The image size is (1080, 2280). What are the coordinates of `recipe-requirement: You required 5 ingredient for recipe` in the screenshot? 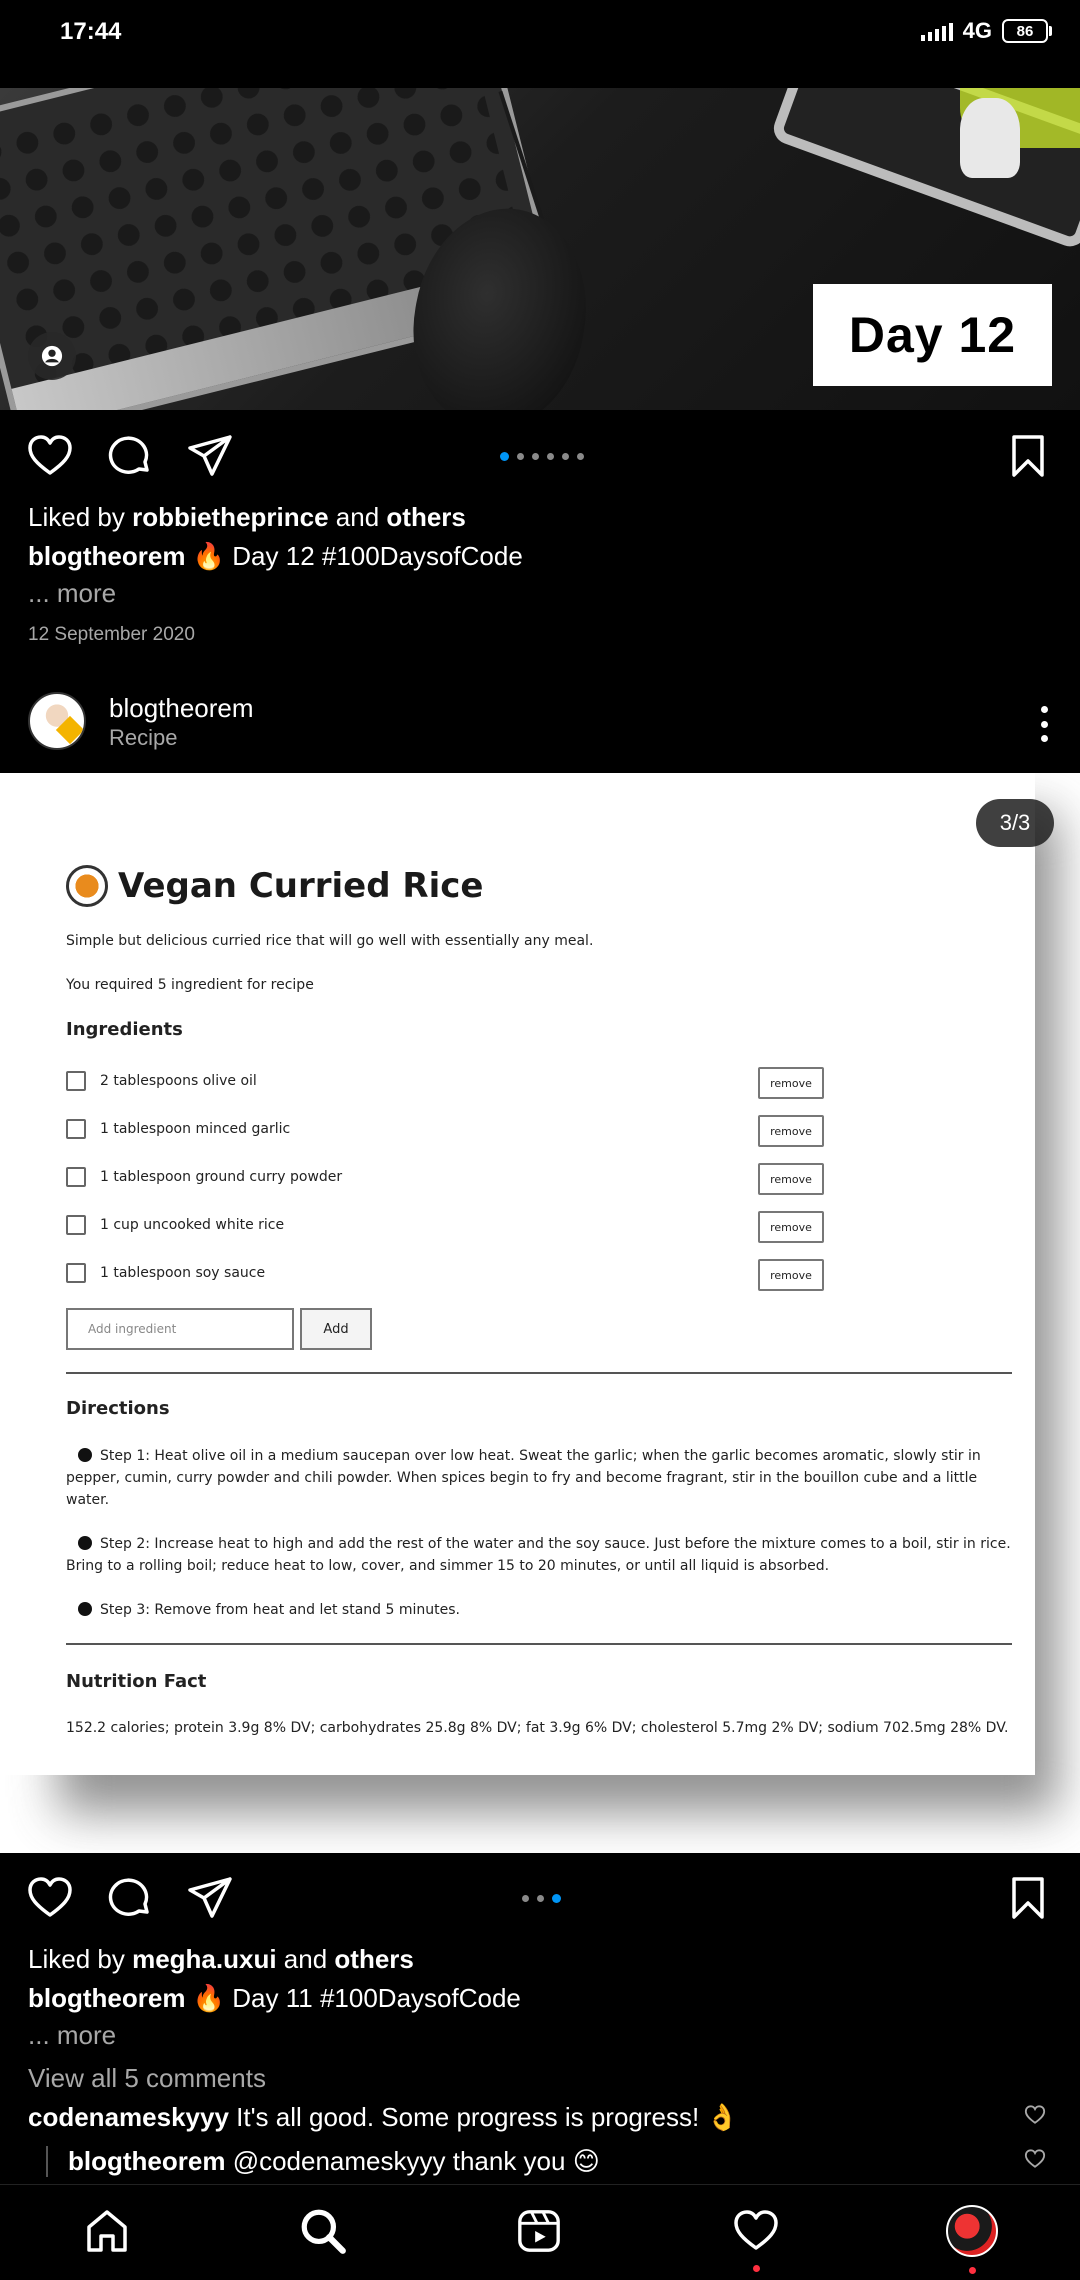 It's located at (190, 985).